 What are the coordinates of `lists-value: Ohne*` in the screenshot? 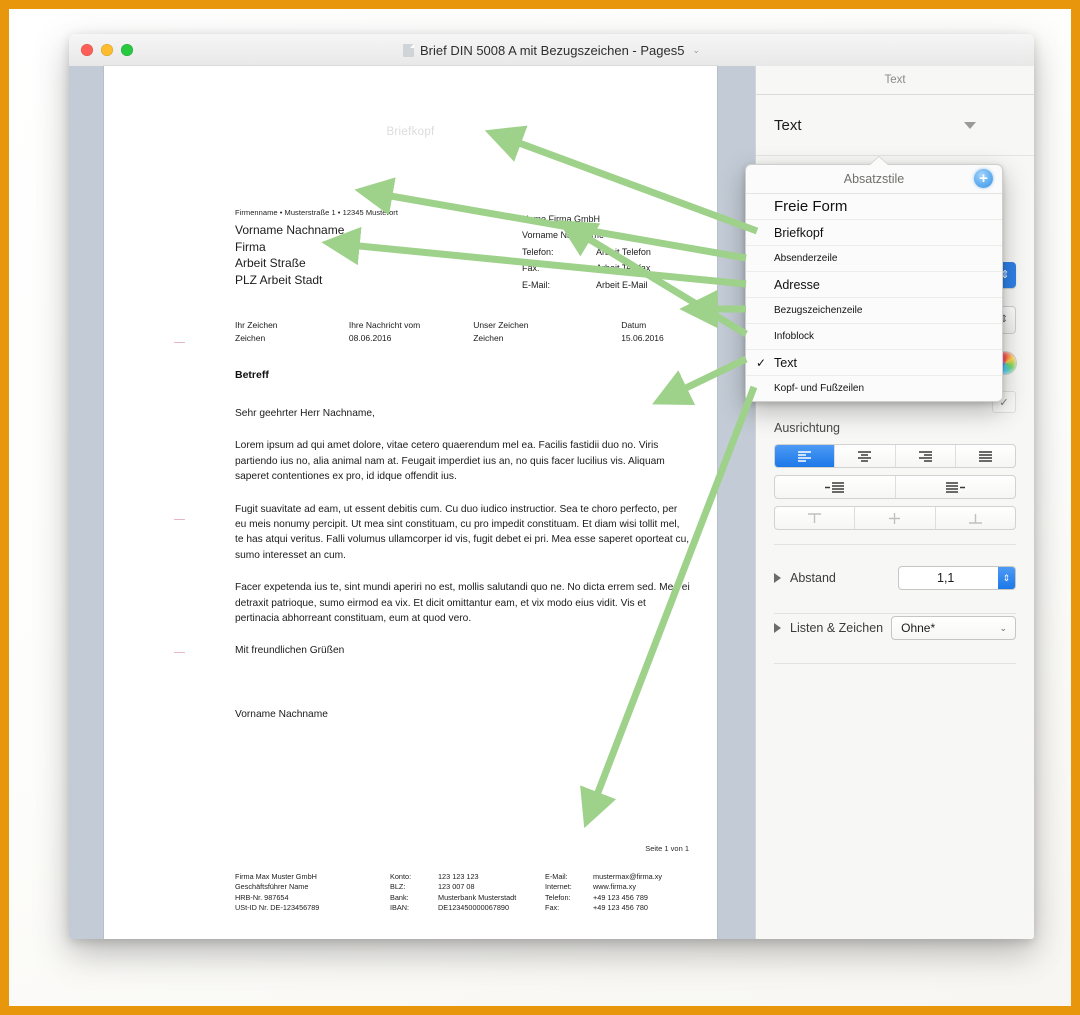 It's located at (918, 628).